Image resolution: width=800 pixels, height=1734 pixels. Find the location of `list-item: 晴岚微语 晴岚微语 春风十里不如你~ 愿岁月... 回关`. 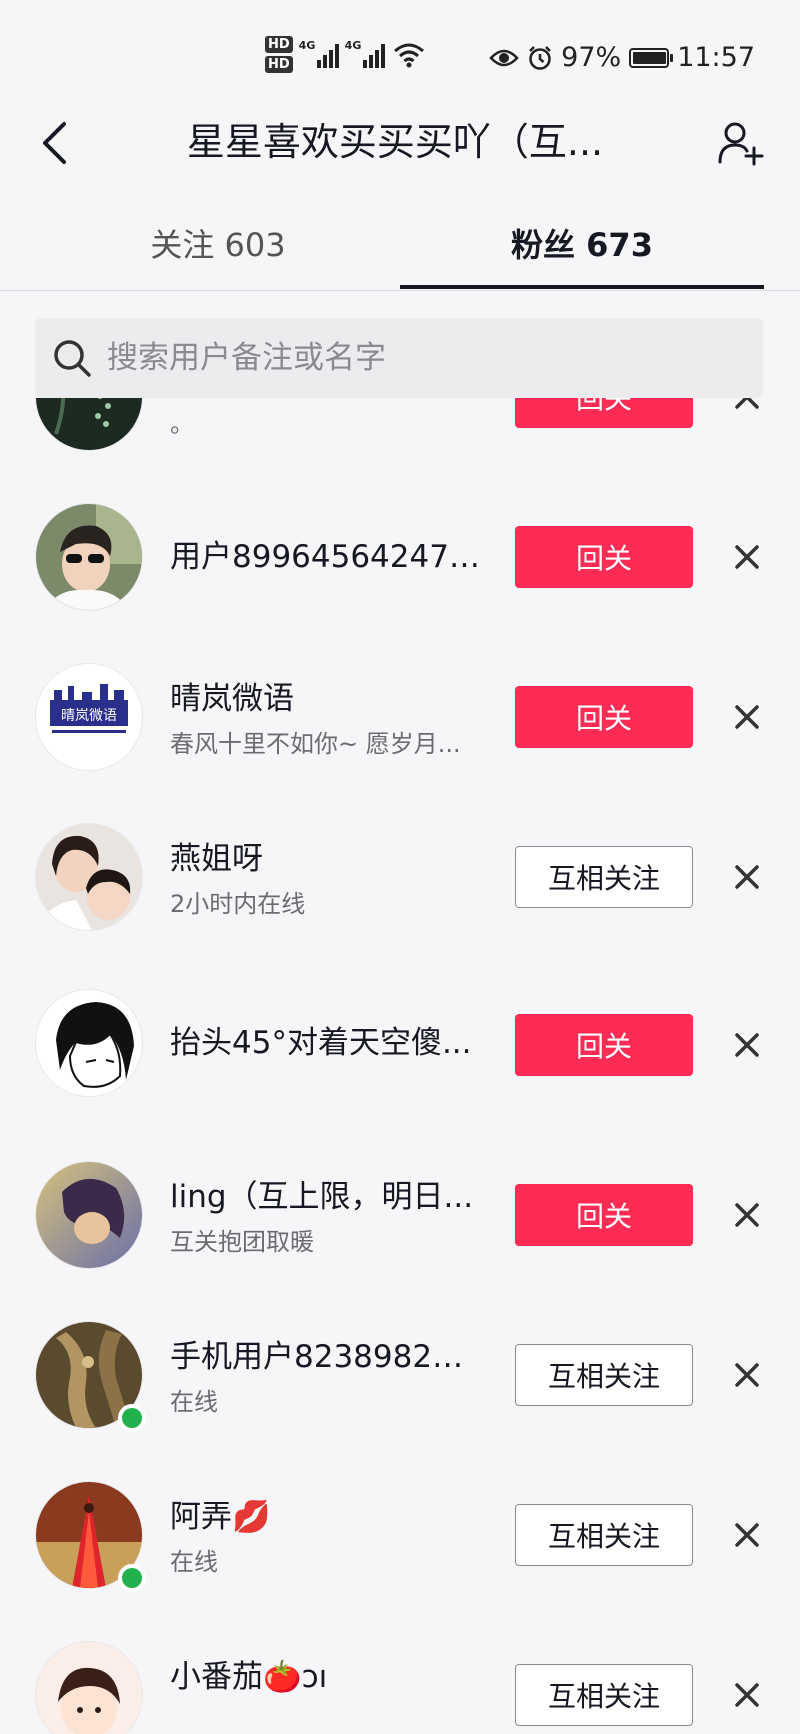

list-item: 晴岚微语 晴岚微语 春风十里不如你~ 愿岁月... 回关 is located at coordinates (400, 718).